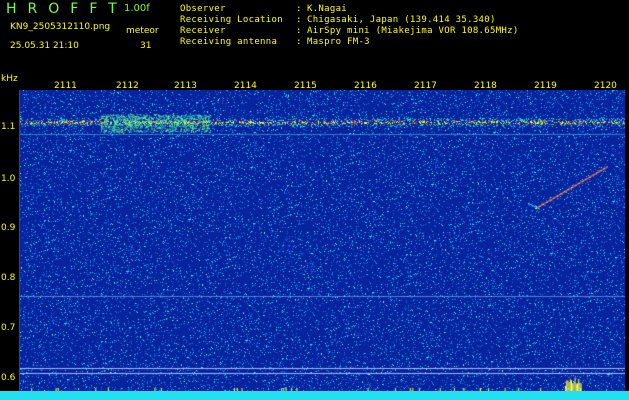 Image resolution: width=629 pixels, height=400 pixels. What do you see at coordinates (231, 20) in the screenshot?
I see `location-label: Receiving Location` at bounding box center [231, 20].